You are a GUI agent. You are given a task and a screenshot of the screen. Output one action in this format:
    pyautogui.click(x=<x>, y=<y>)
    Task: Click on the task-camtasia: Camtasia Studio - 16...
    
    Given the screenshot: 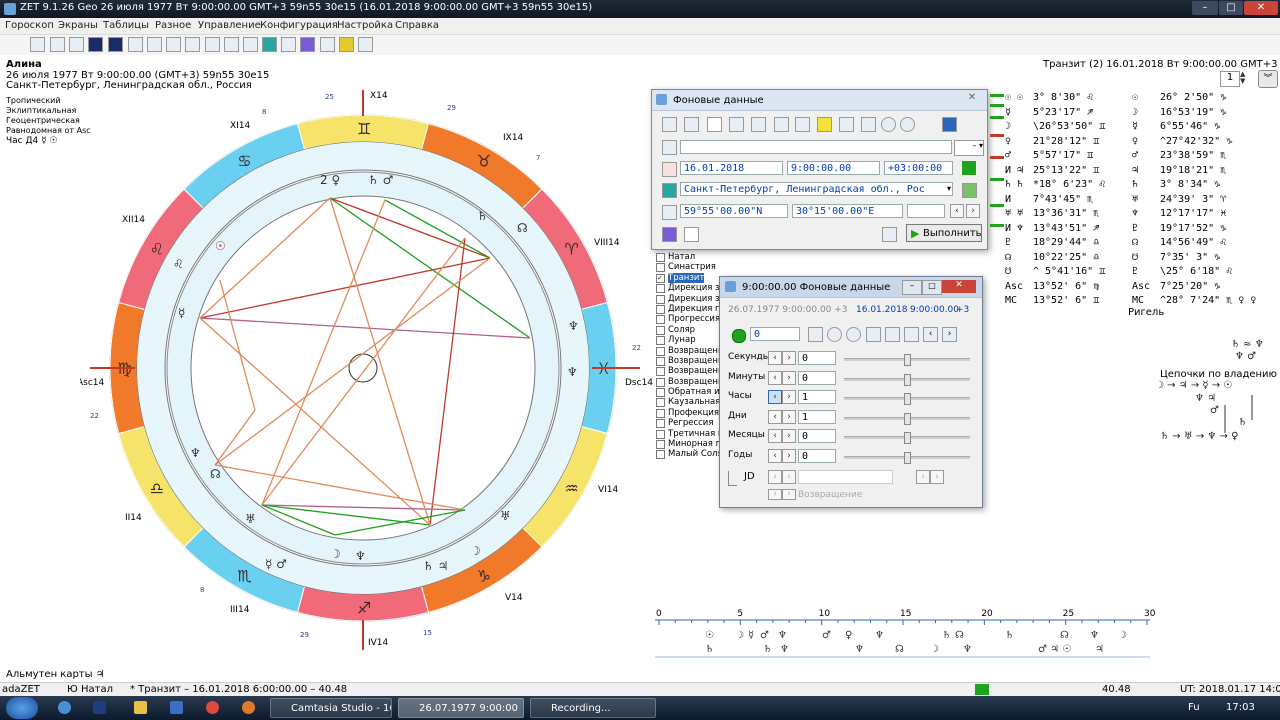 What is the action you would take?
    pyautogui.click(x=331, y=708)
    